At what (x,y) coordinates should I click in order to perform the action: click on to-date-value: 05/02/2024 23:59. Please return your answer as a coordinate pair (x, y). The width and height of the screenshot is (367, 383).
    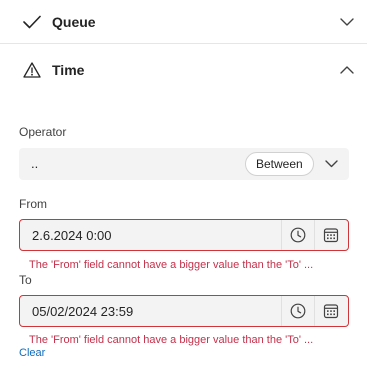
    Looking at the image, I should click on (83, 311).